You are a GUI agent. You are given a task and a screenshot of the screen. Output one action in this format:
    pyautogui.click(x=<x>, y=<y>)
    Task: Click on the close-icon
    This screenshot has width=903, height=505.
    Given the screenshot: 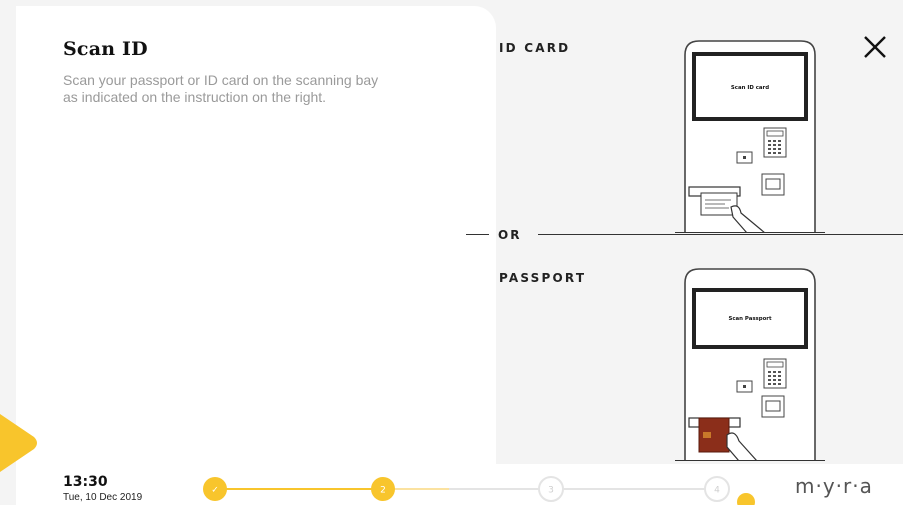 What is the action you would take?
    pyautogui.click(x=875, y=47)
    